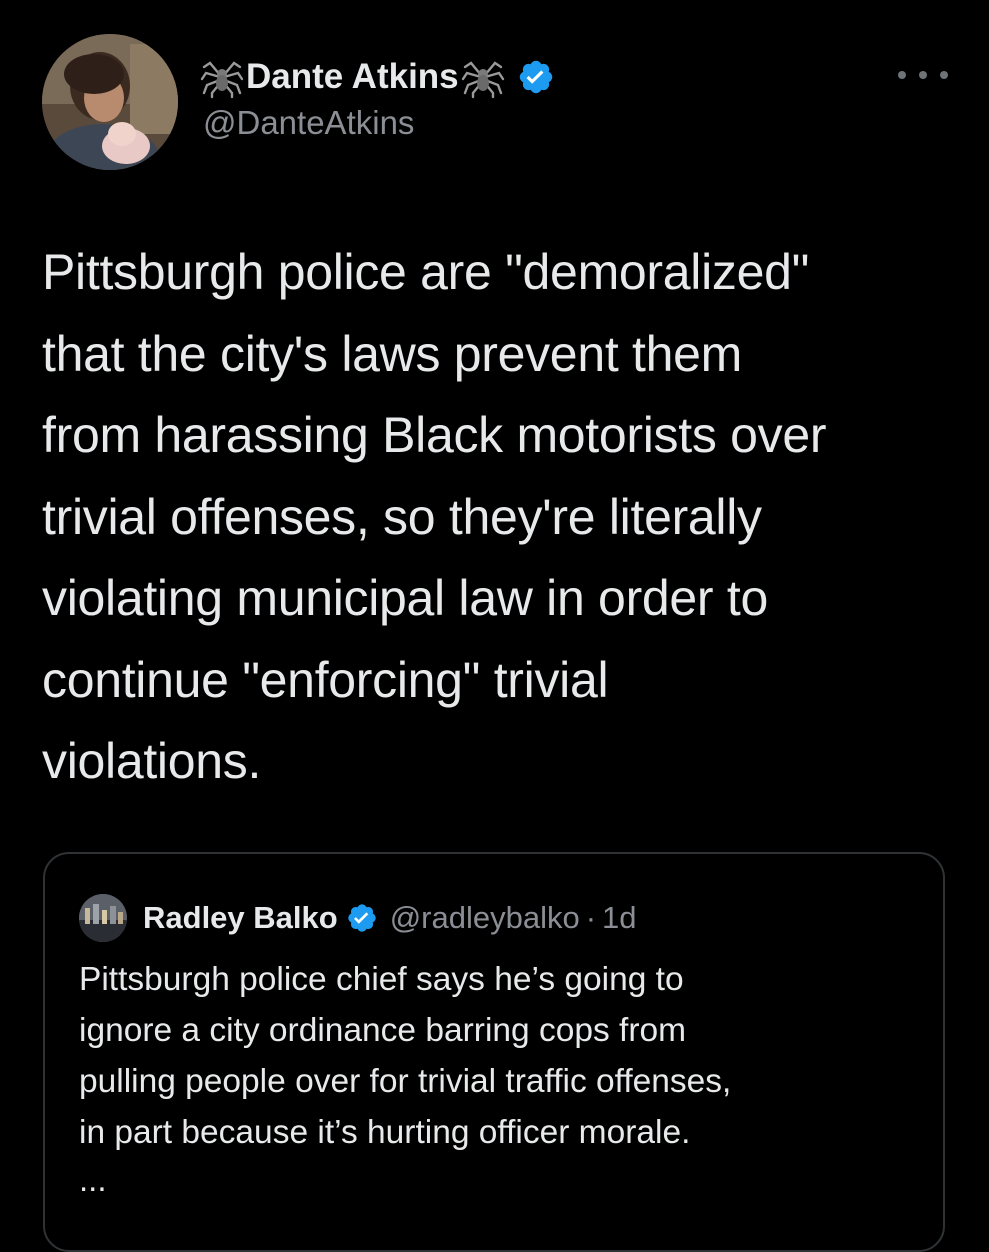 The height and width of the screenshot is (1252, 989). I want to click on more-options-icon, so click(923, 75).